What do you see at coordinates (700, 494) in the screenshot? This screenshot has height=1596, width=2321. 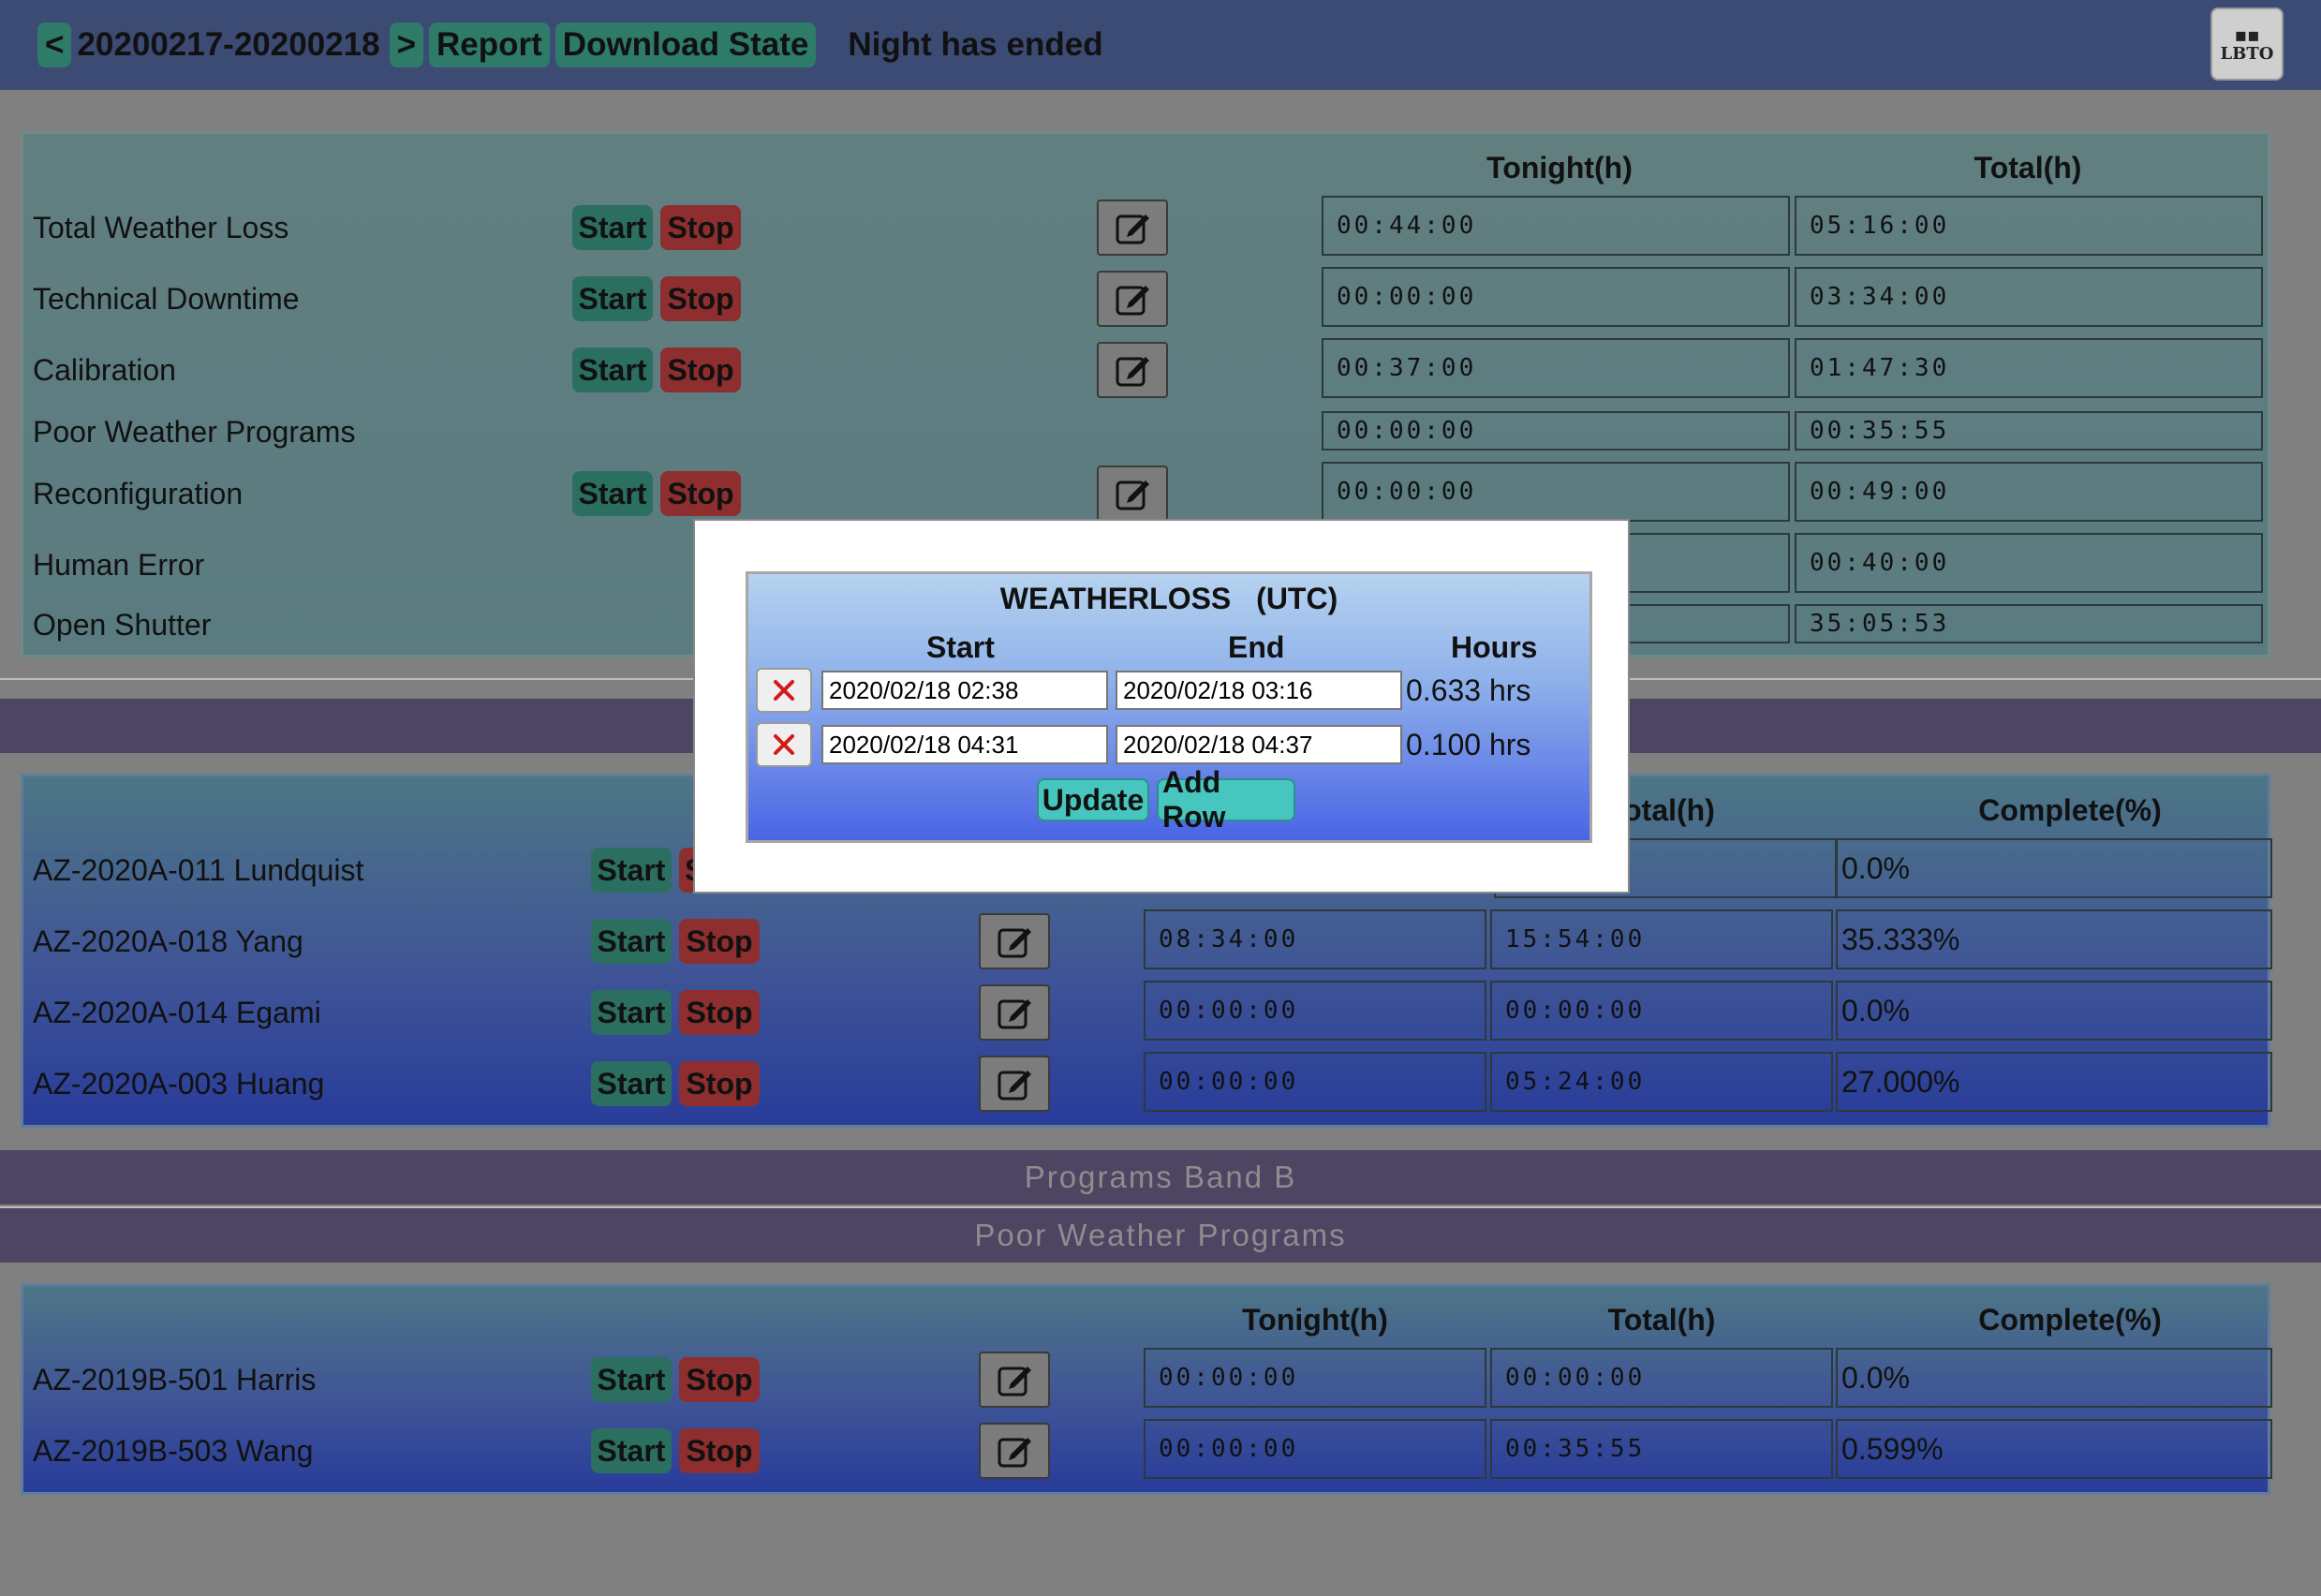 I see `stop-button-reconfiguration: Stop` at bounding box center [700, 494].